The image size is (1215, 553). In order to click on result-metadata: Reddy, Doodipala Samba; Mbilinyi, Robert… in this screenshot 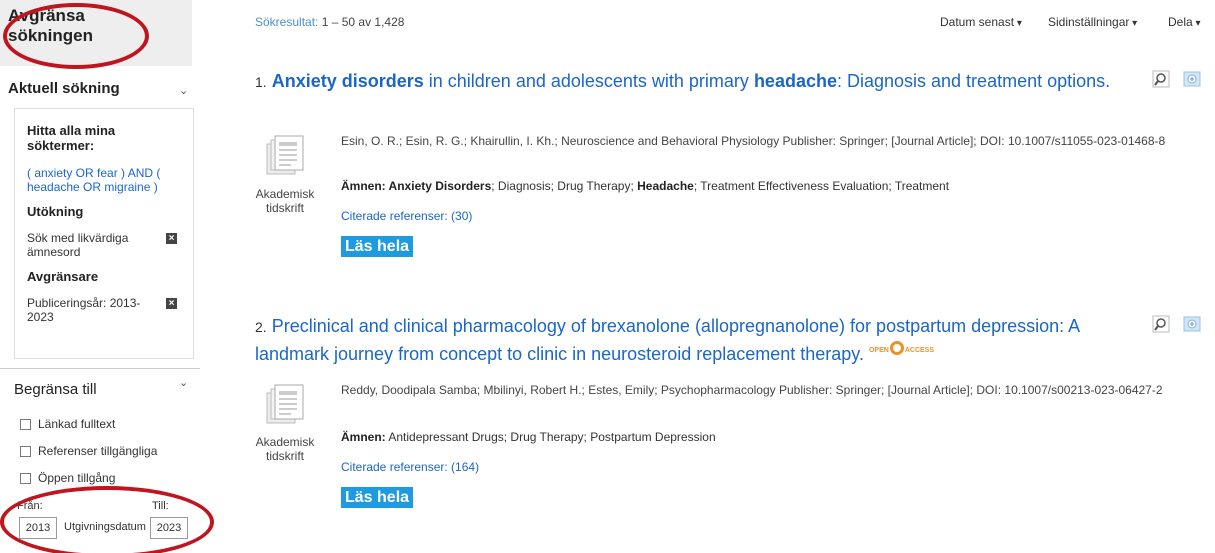, I will do `click(752, 390)`.